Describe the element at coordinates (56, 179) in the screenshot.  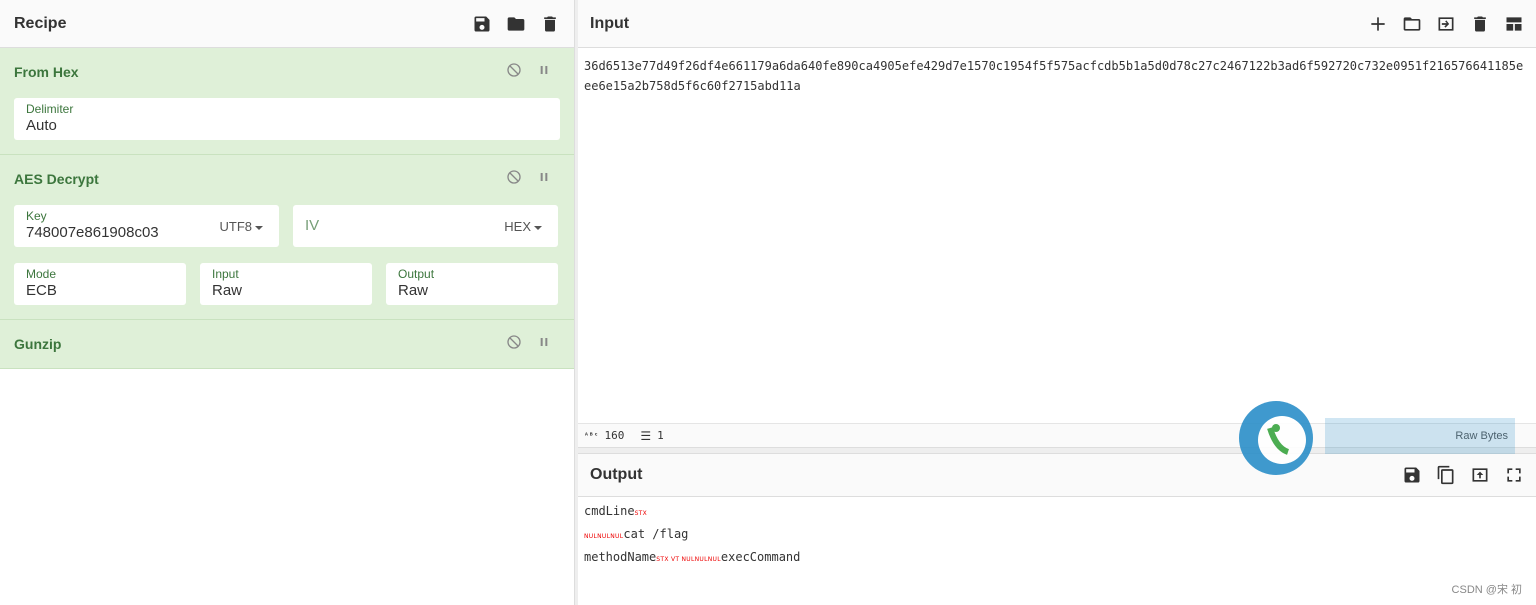
I see `operation-title: AES Decrypt` at that location.